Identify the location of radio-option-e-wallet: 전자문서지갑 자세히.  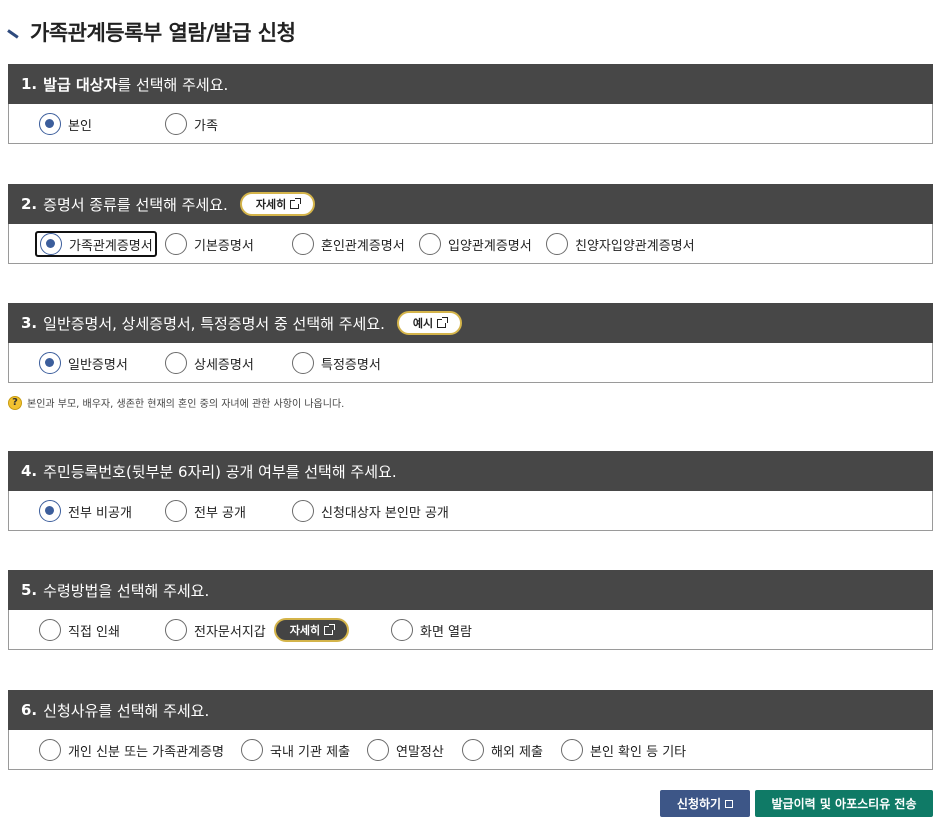
(257, 630).